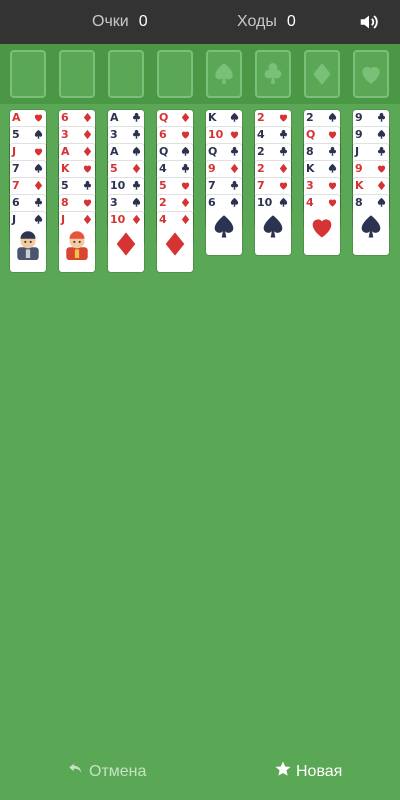 Image resolution: width=400 pixels, height=800 pixels. Describe the element at coordinates (319, 771) in the screenshot. I see `new-game-label: Новая` at that location.